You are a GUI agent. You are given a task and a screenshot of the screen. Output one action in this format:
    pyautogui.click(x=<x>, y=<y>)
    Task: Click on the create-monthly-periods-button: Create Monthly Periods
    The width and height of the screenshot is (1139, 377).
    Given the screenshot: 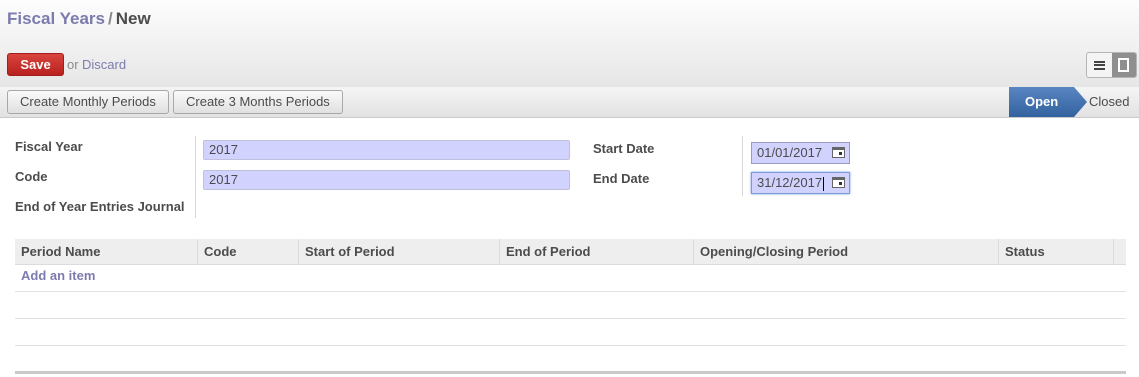 What is the action you would take?
    pyautogui.click(x=88, y=102)
    